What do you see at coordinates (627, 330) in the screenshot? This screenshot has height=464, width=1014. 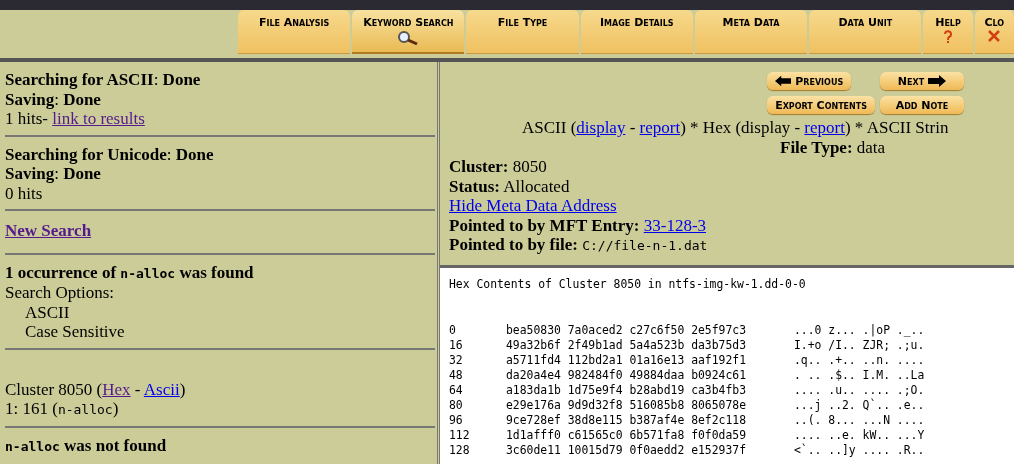 I see `hex-text: bea50830 7a0aced2 c27c6f50 2e5f97c3` at bounding box center [627, 330].